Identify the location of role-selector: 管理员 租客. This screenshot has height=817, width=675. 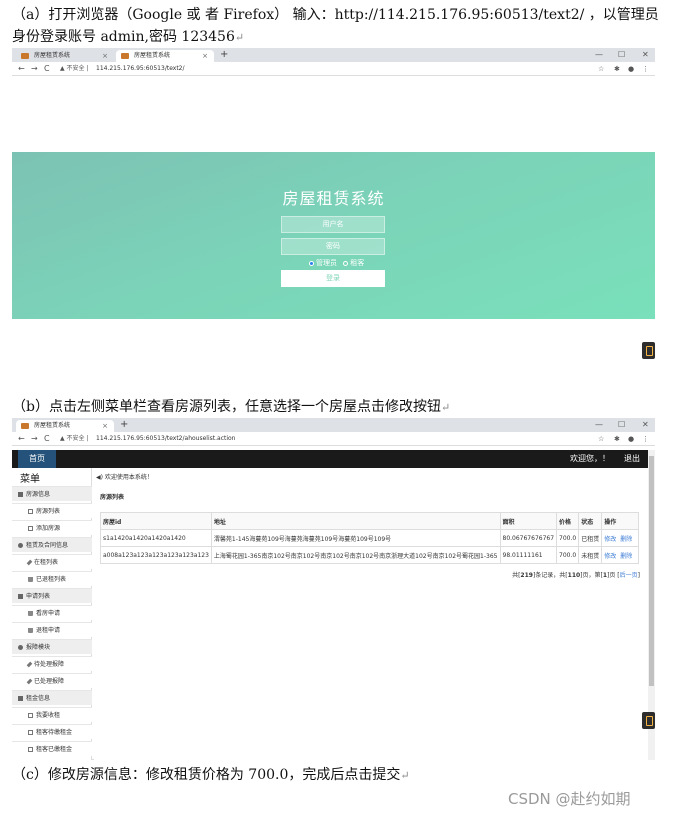
(336, 263).